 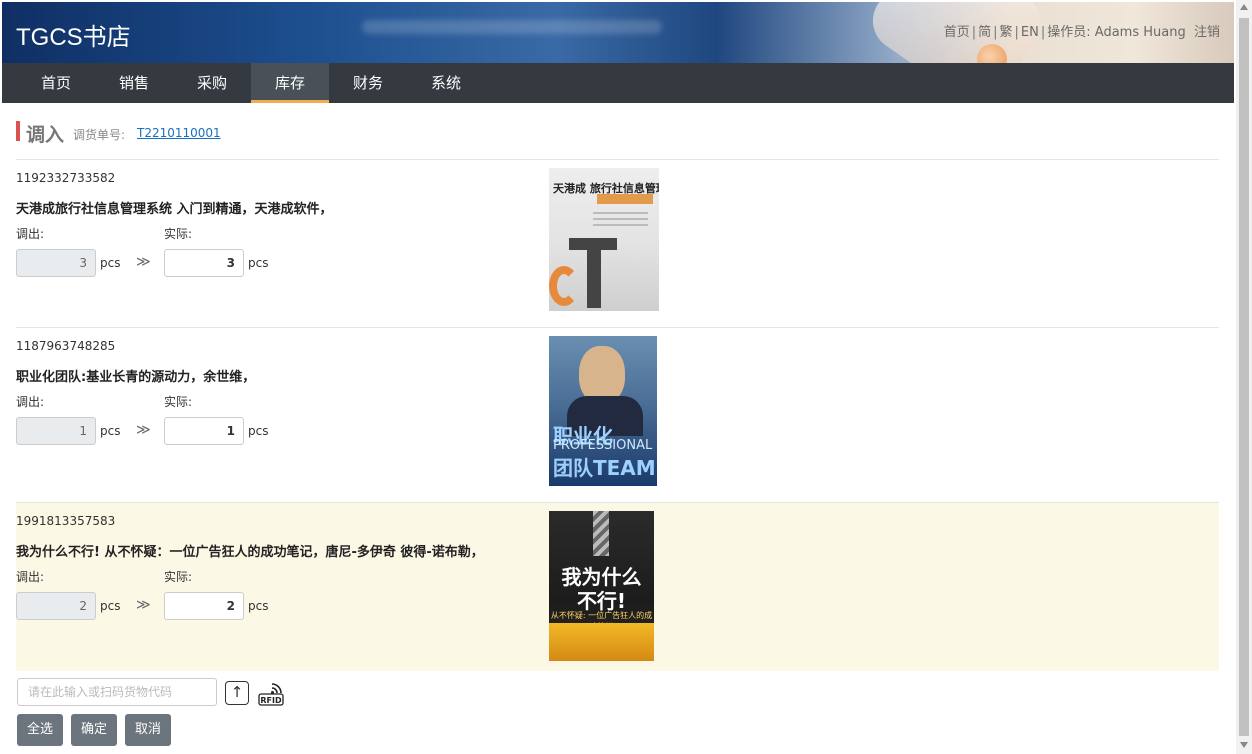 I want to click on operator-label: 操作员:, so click(x=1069, y=32).